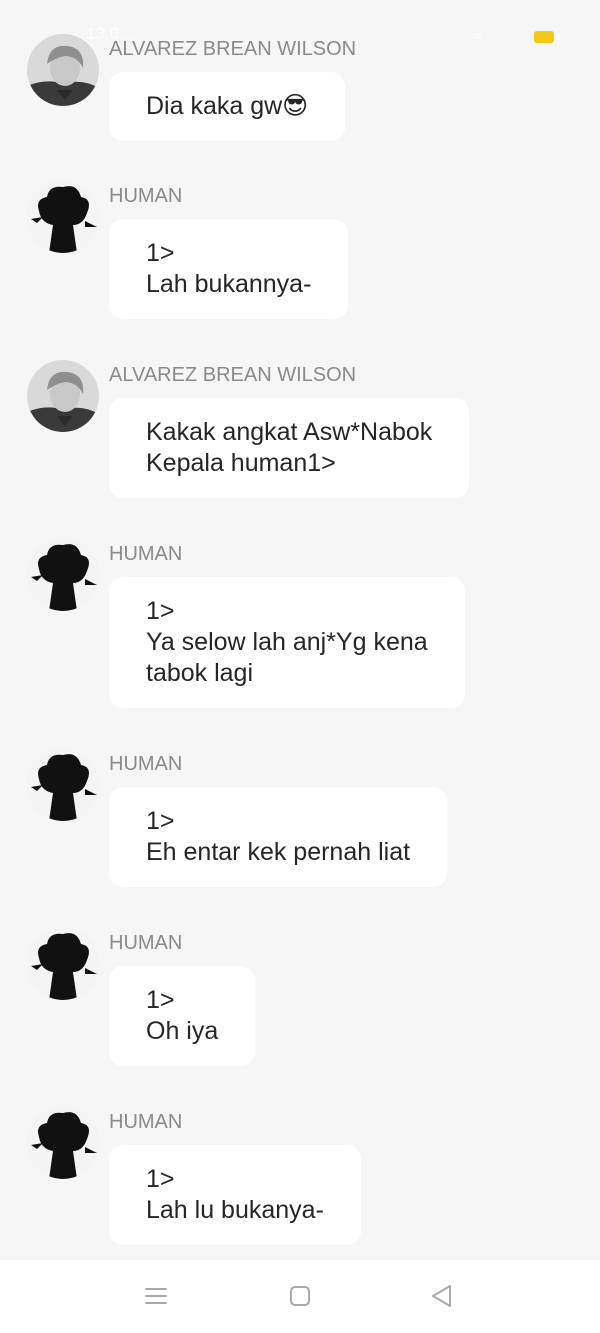 The image size is (600, 1333). What do you see at coordinates (241, 463) in the screenshot?
I see `message-text-line: Kepala human1>` at bounding box center [241, 463].